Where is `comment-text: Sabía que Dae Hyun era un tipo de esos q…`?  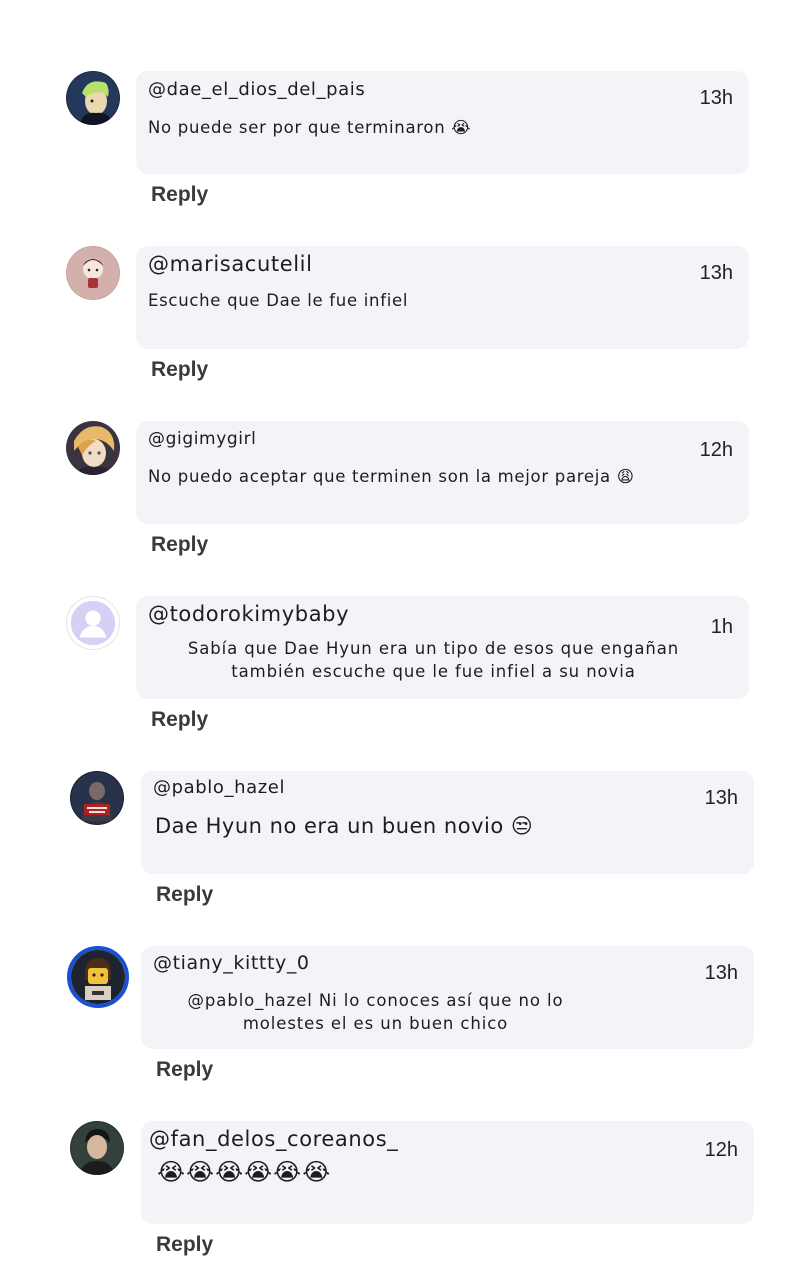
comment-text: Sabía que Dae Hyun era un tipo de esos q… is located at coordinates (433, 660).